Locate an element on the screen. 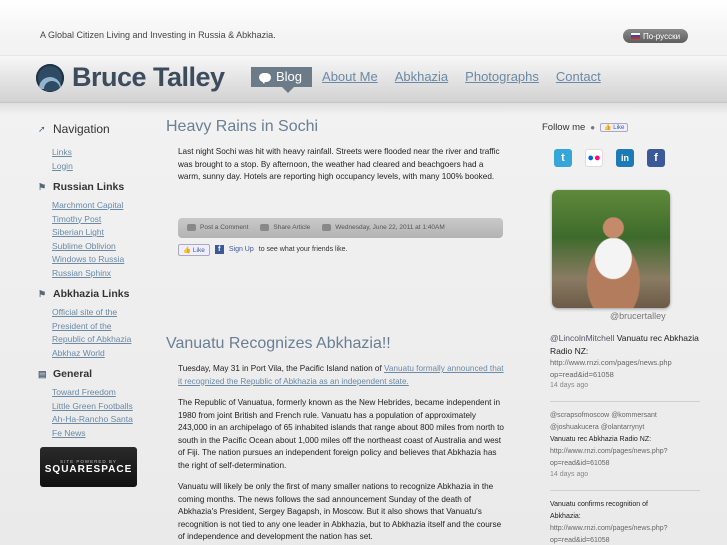  paper-icon: ▤ is located at coordinates (42, 373).